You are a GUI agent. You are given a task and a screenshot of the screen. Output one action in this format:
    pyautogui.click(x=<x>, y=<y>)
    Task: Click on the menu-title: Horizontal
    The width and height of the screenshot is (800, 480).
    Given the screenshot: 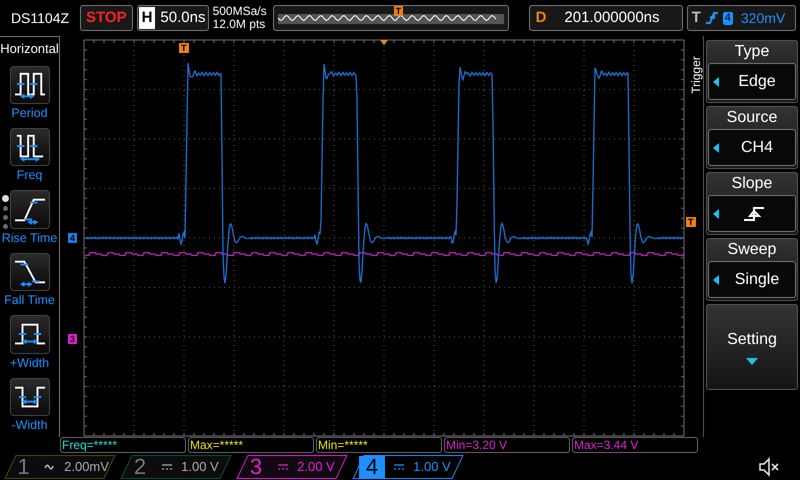 What is the action you would take?
    pyautogui.click(x=29, y=49)
    